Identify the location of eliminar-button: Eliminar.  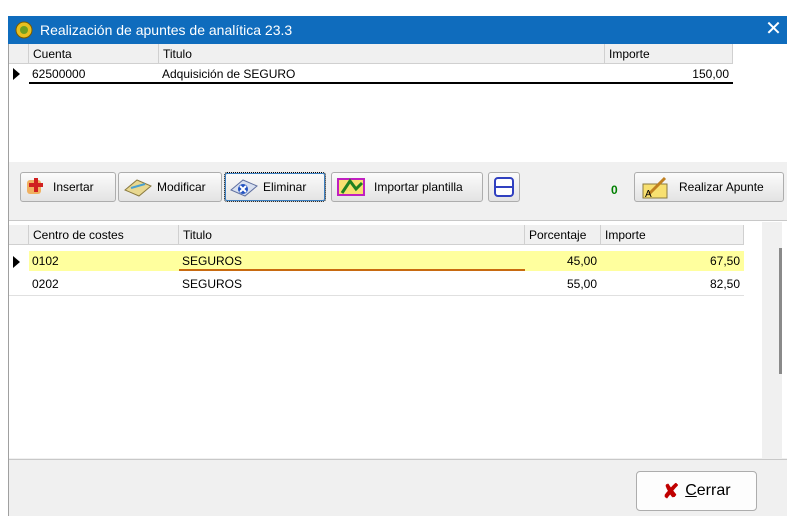
(275, 187).